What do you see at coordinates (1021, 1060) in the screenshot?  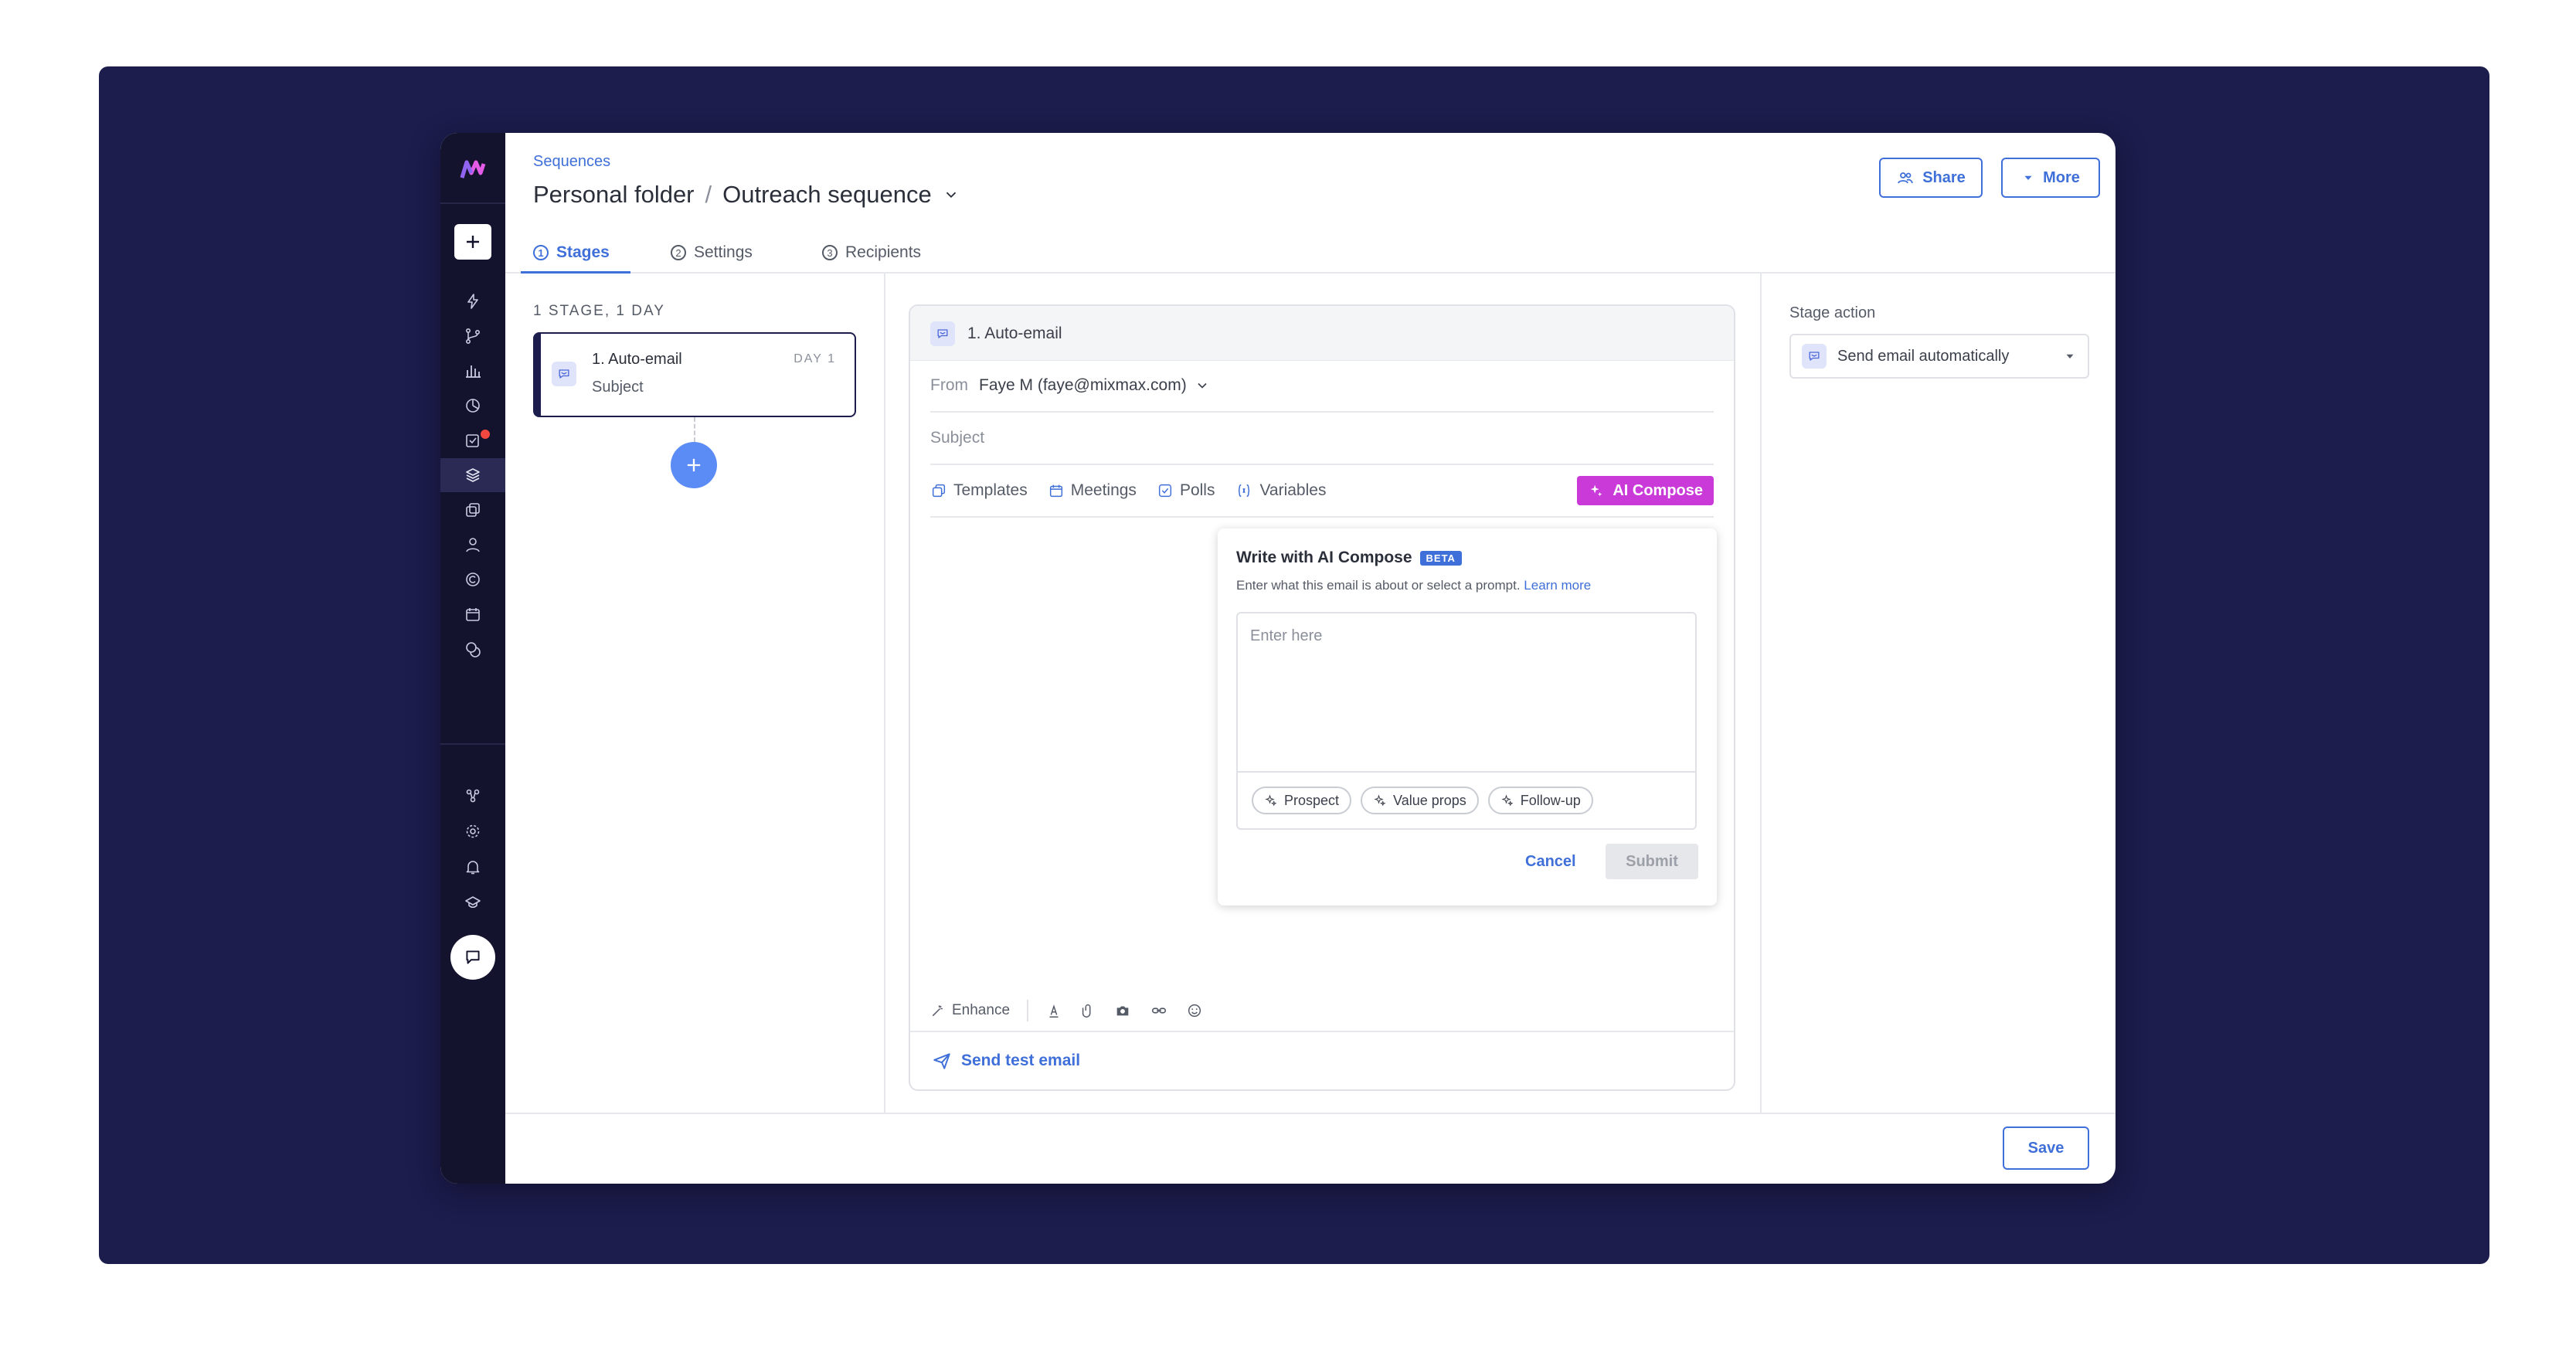 I see `send-test-email-label: Send test email` at bounding box center [1021, 1060].